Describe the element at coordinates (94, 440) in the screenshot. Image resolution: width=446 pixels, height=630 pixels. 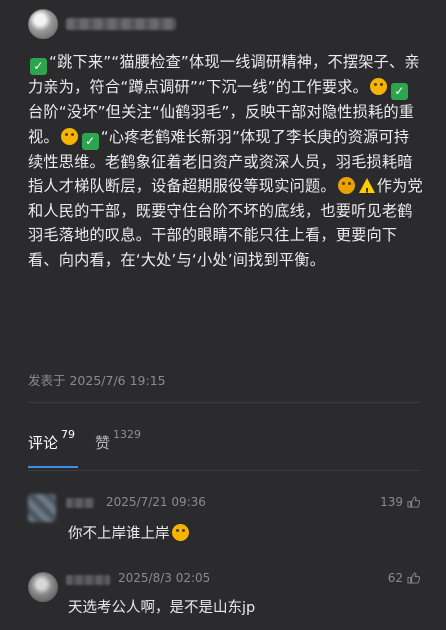
I see `tab-bar: 评论 79 赞 1329` at that location.